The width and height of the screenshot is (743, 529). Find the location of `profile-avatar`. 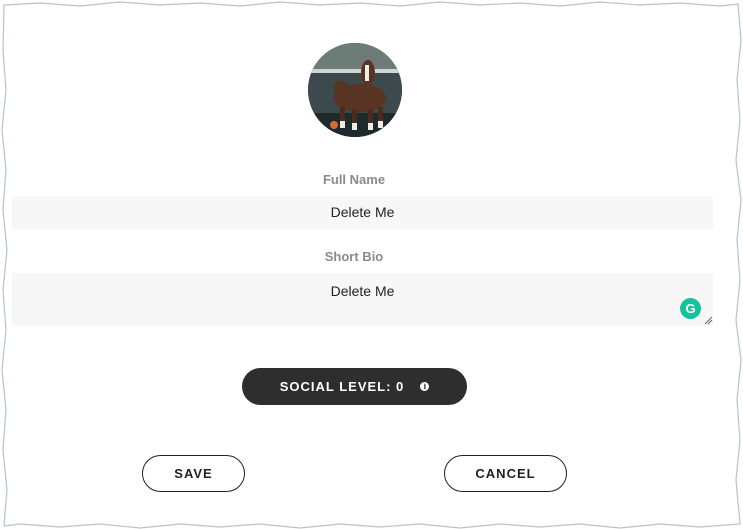

profile-avatar is located at coordinates (355, 90).